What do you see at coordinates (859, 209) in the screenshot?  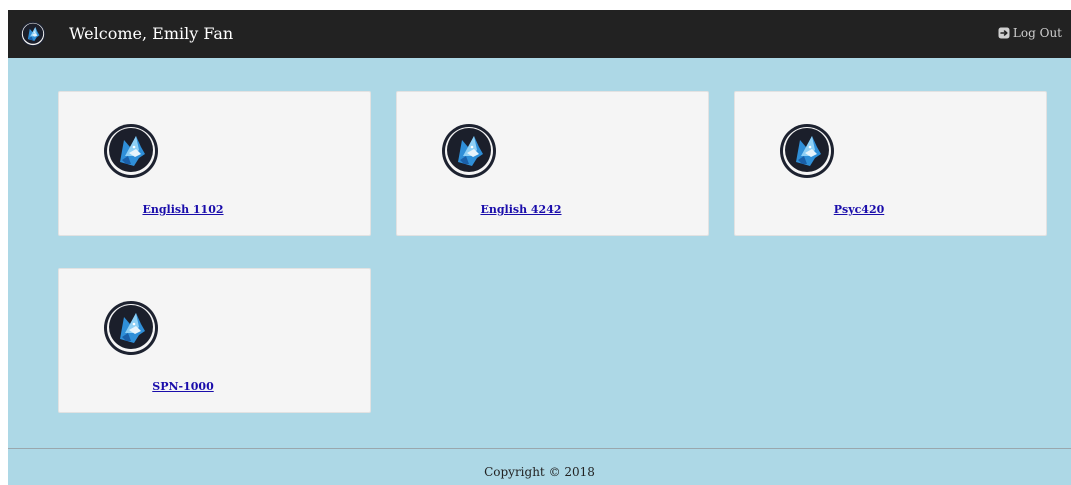 I see `course-link: Psyc420` at bounding box center [859, 209].